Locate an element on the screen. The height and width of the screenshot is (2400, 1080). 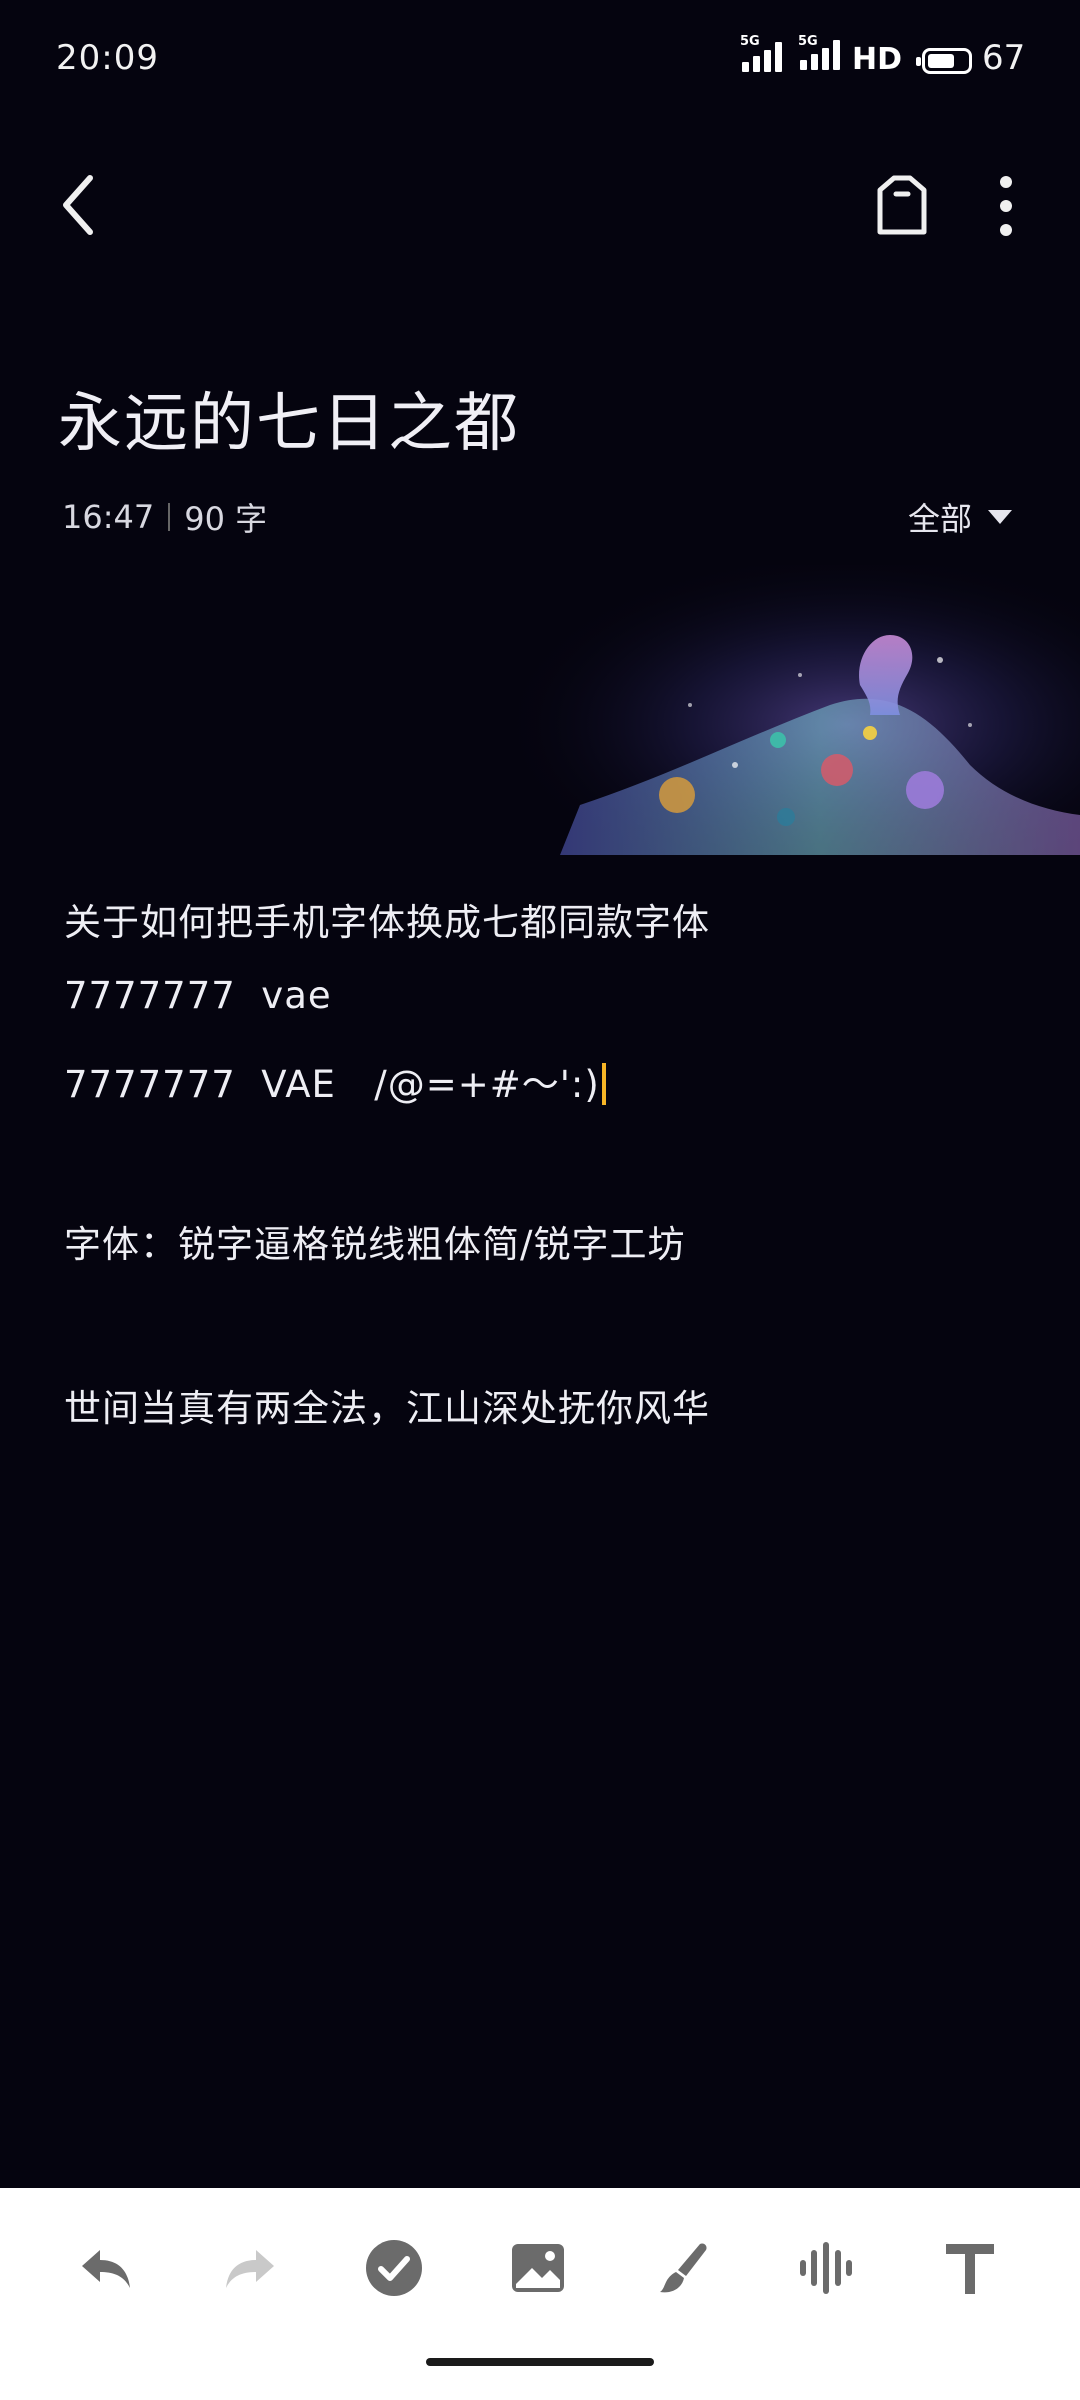
folder-label: 全部 is located at coordinates (940, 519).